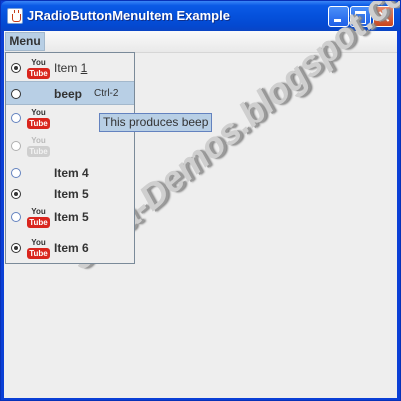 The height and width of the screenshot is (401, 401). Describe the element at coordinates (128, 15) in the screenshot. I see `window-title: JRadioButtonMenuItem Example` at that location.